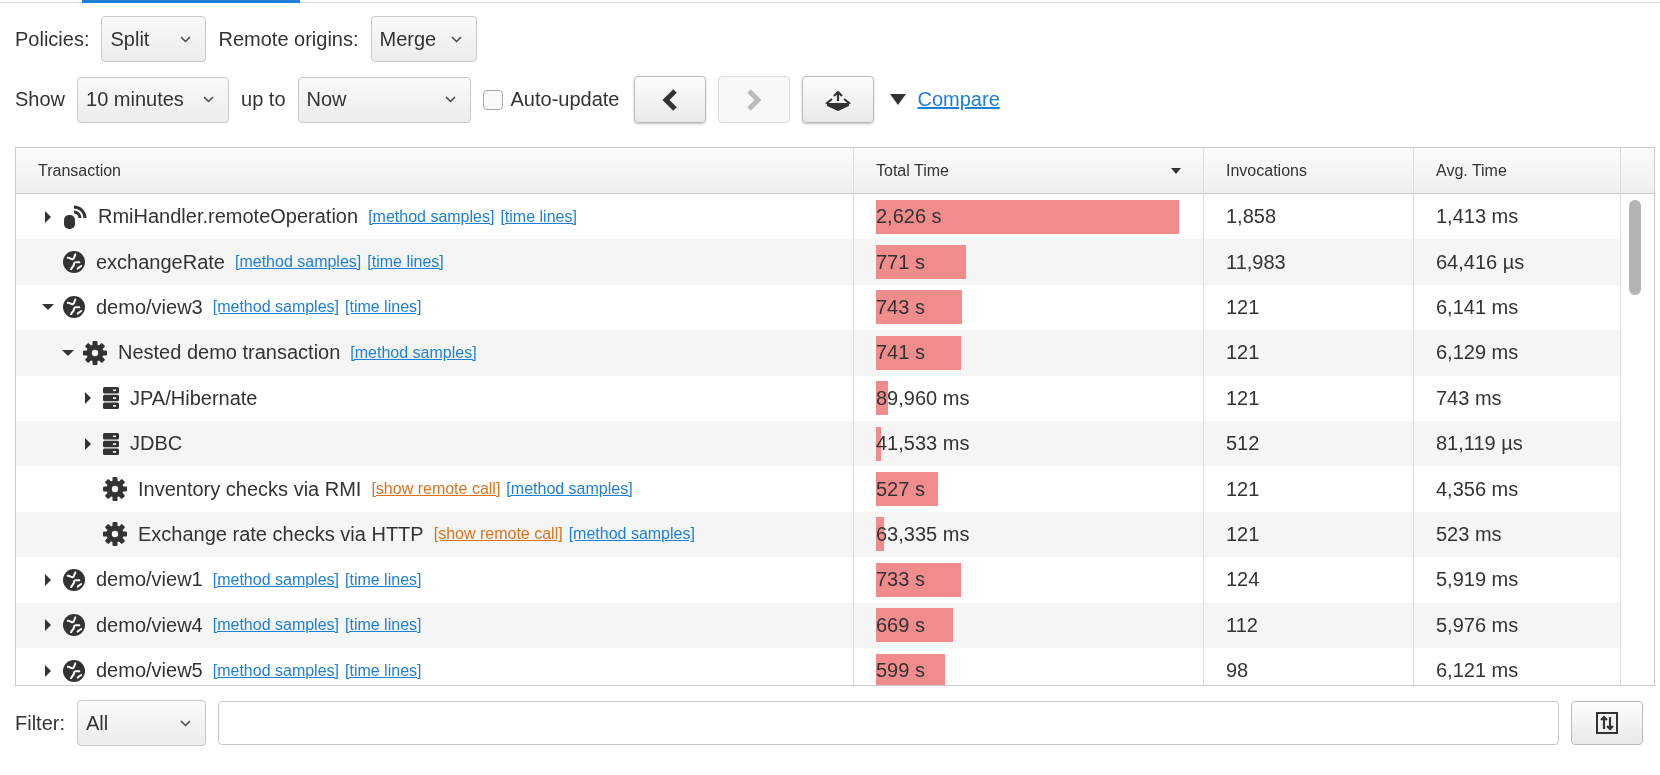  What do you see at coordinates (1309, 171) in the screenshot?
I see `column-header: Invocations` at bounding box center [1309, 171].